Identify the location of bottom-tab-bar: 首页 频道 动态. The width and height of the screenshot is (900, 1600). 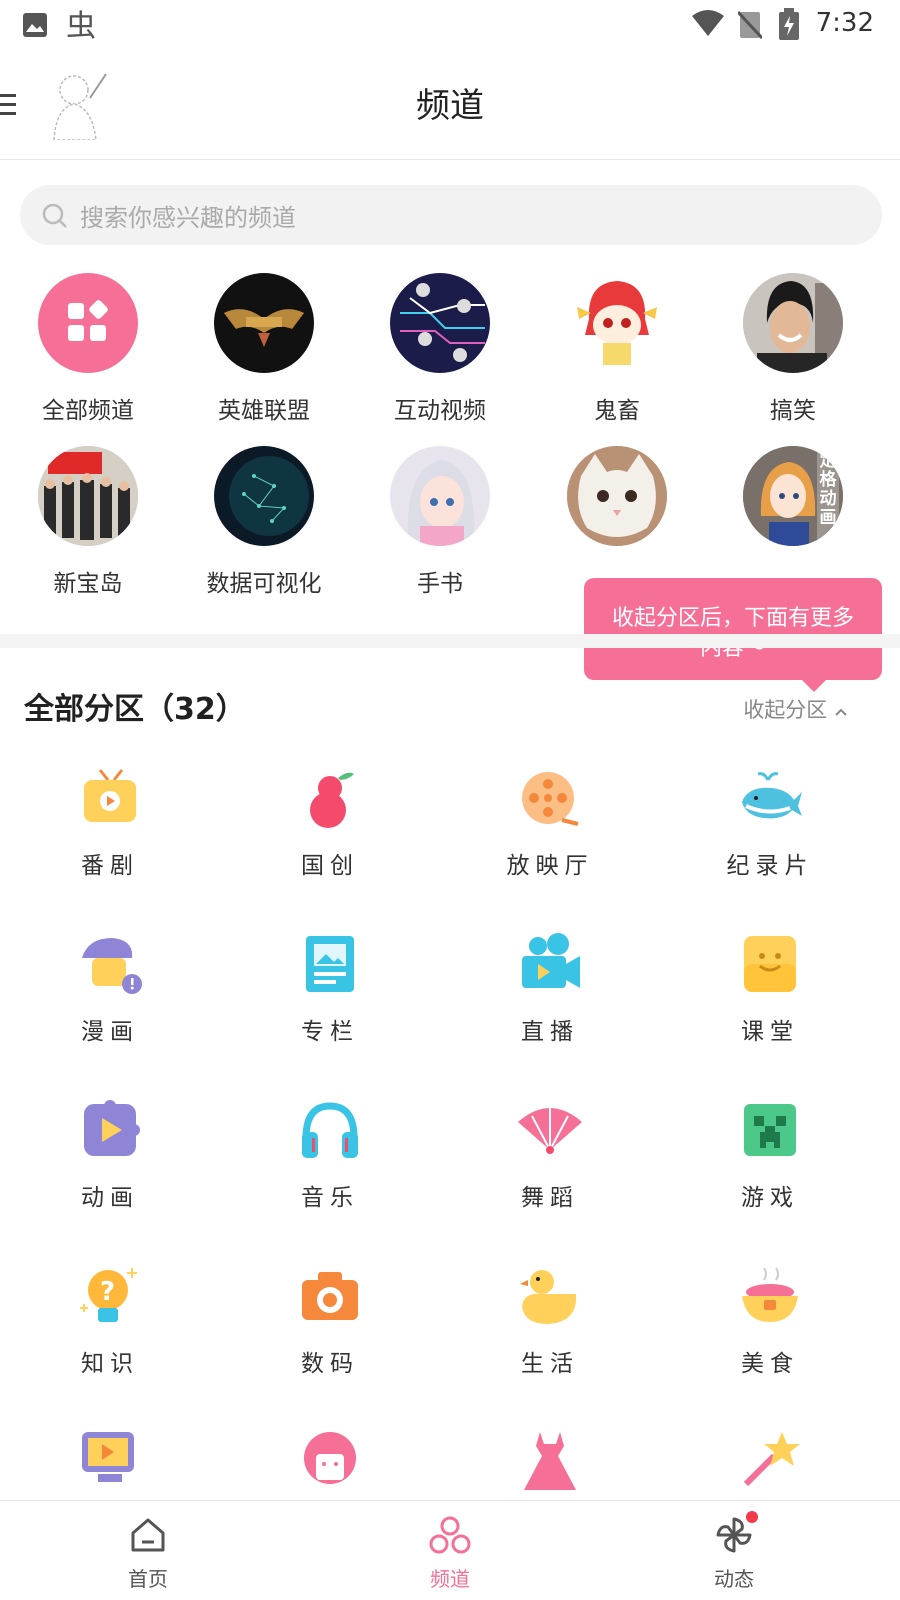
(450, 1550).